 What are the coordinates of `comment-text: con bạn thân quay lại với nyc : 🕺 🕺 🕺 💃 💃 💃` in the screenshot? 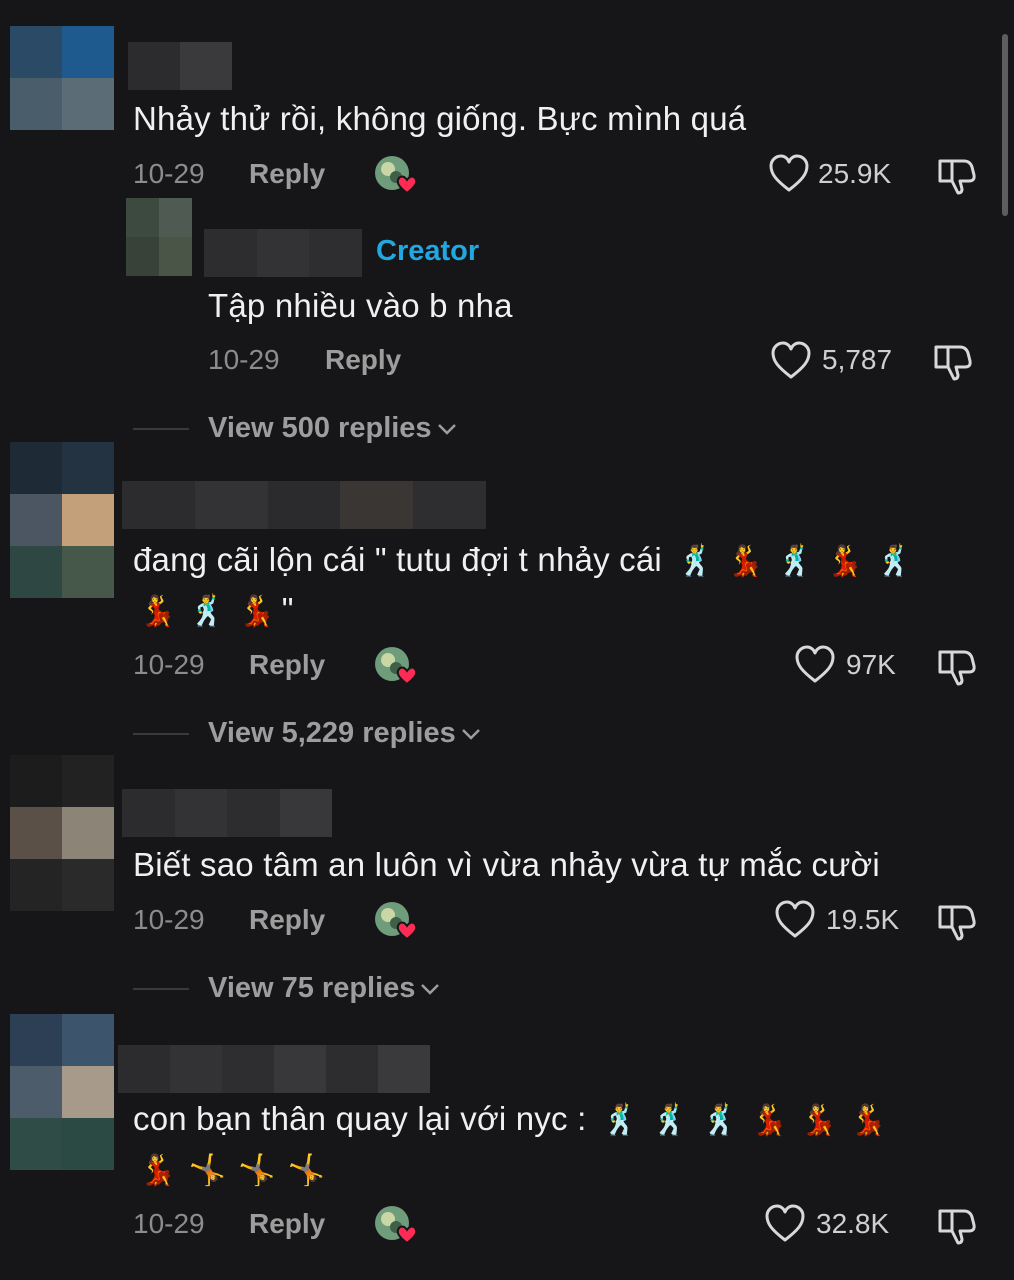 It's located at (513, 1120).